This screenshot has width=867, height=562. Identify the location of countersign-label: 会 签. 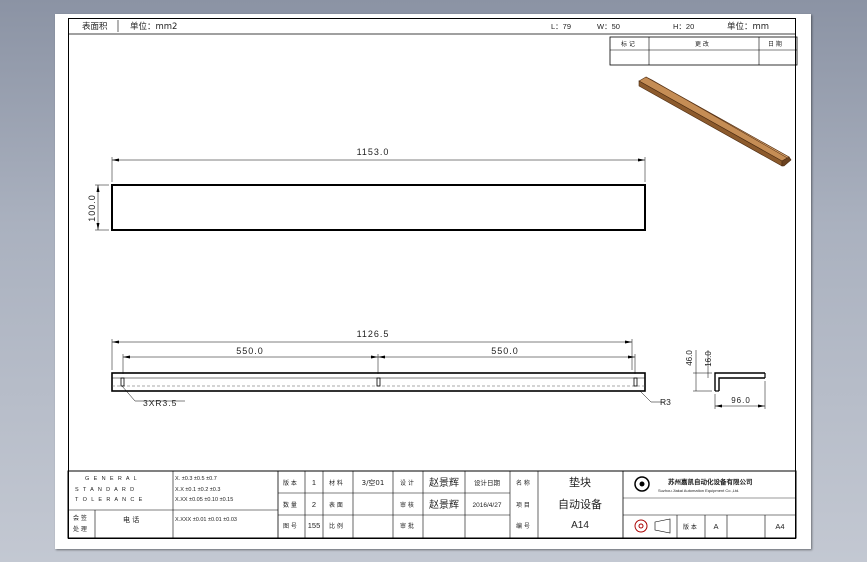
(80, 518).